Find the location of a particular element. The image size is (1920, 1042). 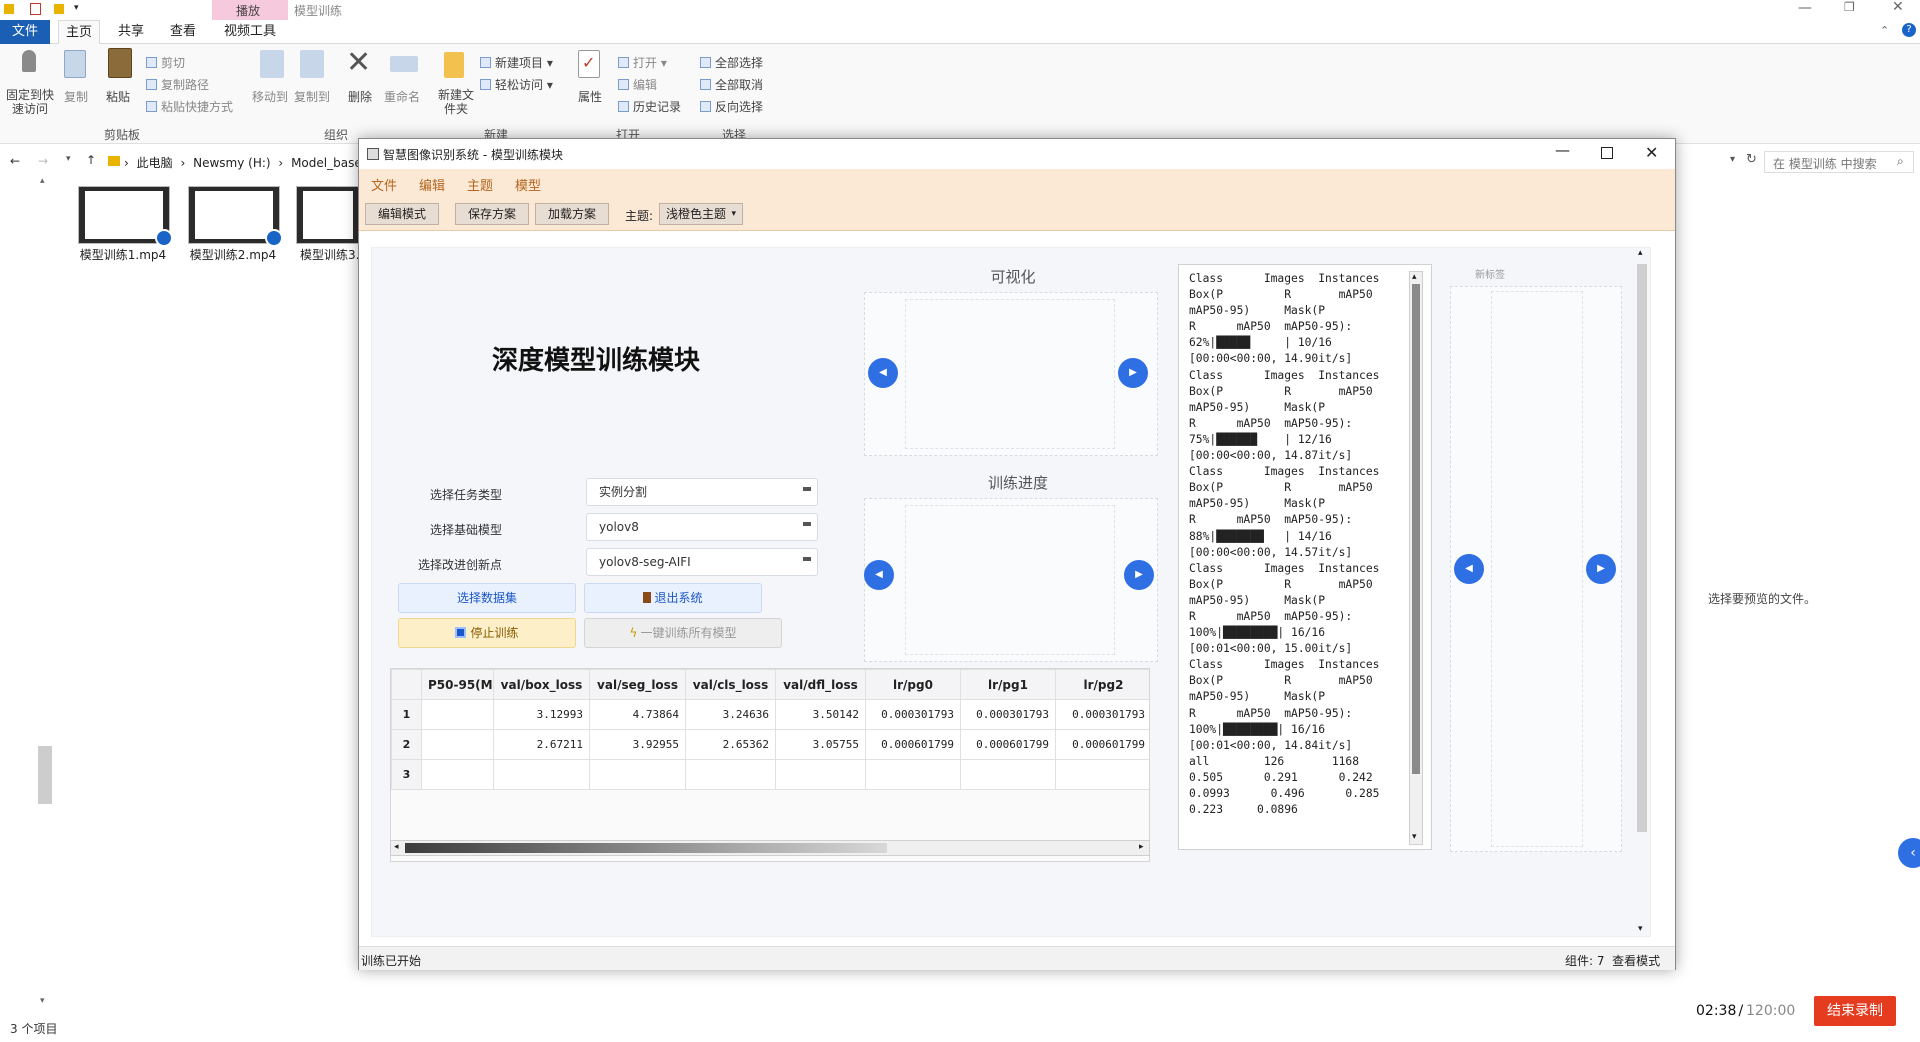

column-header: lr/pg1 is located at coordinates (1008, 684).